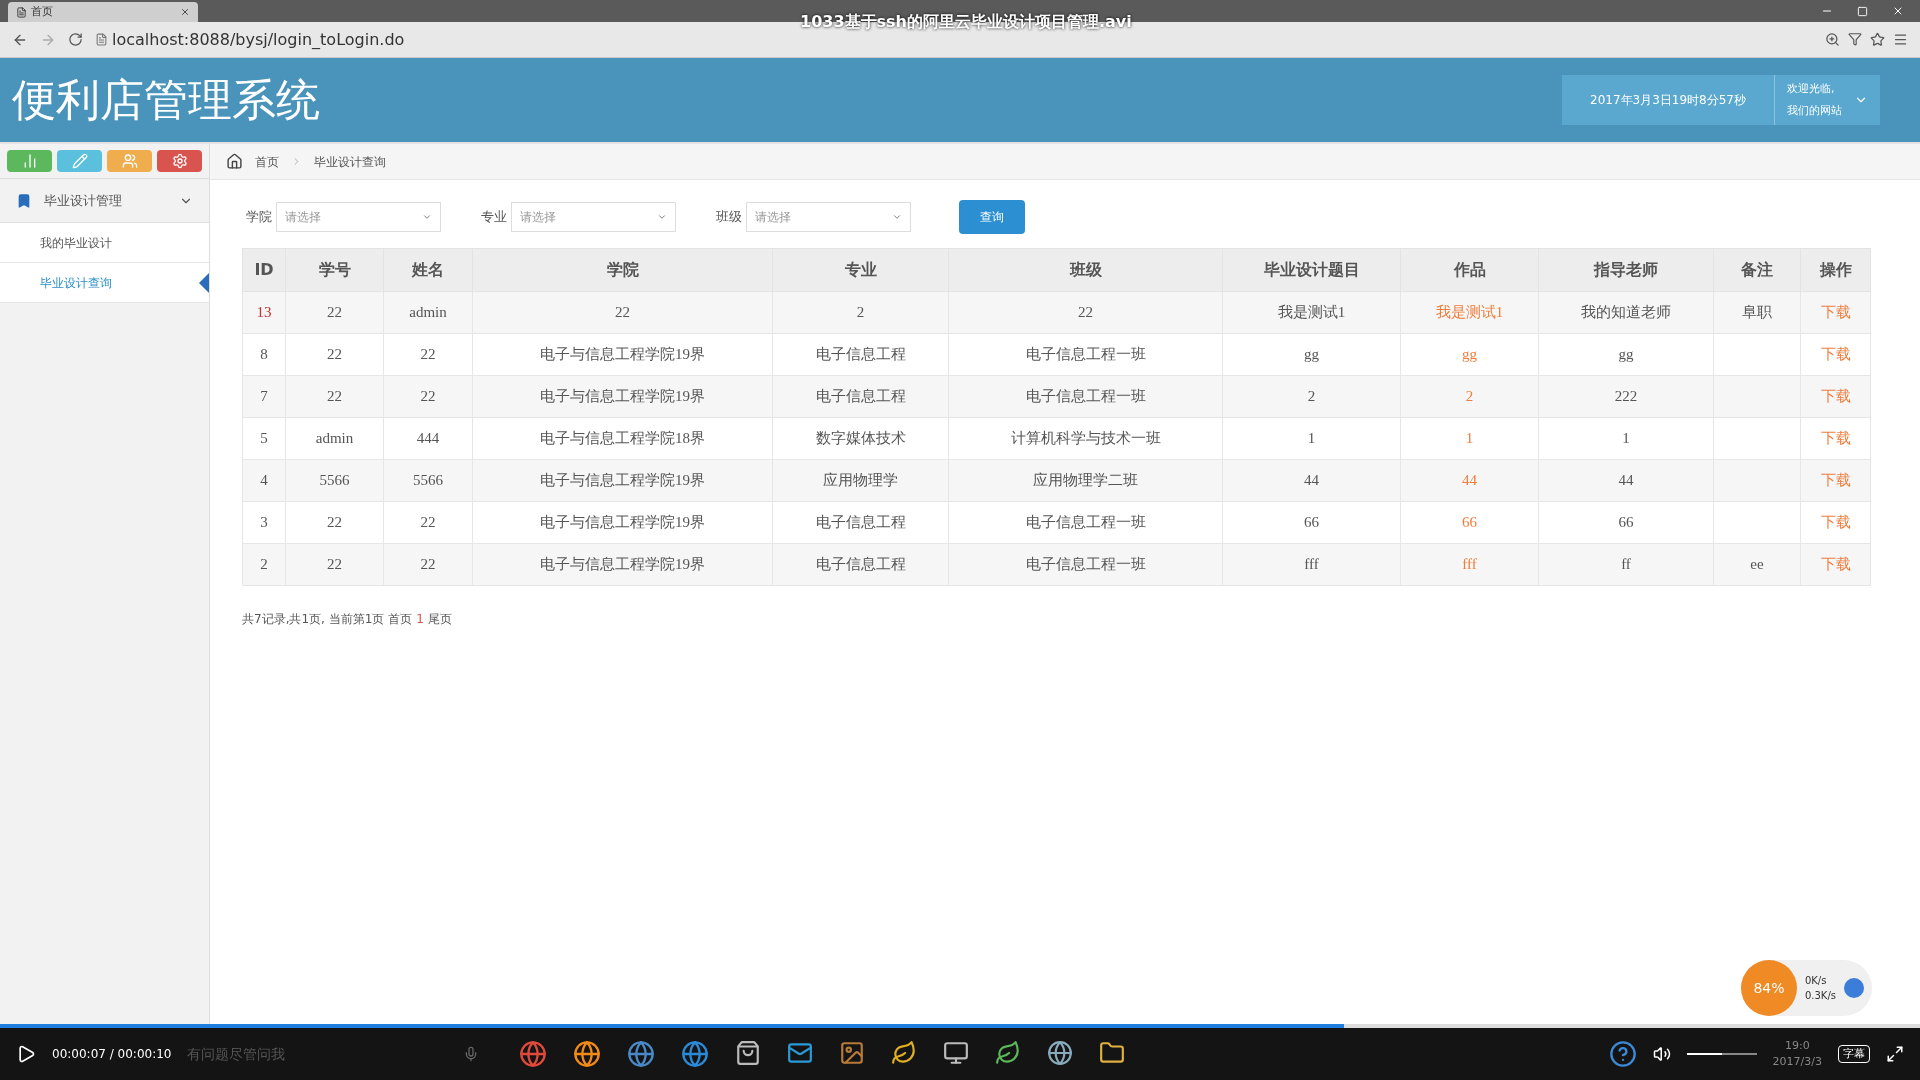 The image size is (1920, 1080). Describe the element at coordinates (1469, 270) in the screenshot. I see `column-header: 作品` at that location.